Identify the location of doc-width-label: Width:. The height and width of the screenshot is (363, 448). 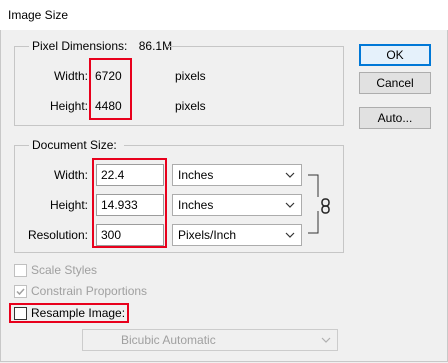
(70, 175).